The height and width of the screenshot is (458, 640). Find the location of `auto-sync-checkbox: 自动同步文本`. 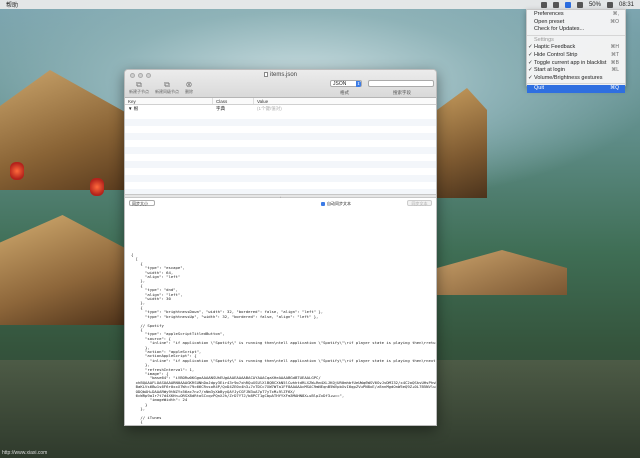

auto-sync-checkbox: 自动同步文本 is located at coordinates (336, 204).